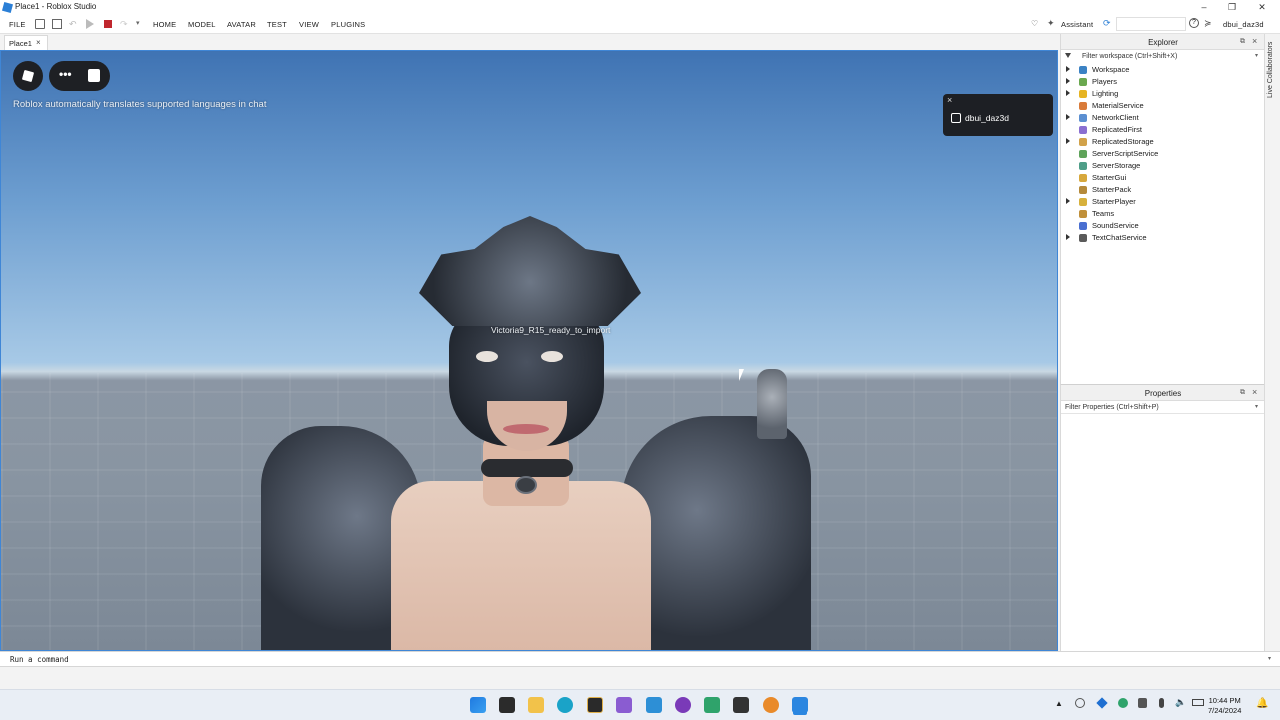 This screenshot has width=1280, height=720. I want to click on close-button: ✕, so click(1262, 7).